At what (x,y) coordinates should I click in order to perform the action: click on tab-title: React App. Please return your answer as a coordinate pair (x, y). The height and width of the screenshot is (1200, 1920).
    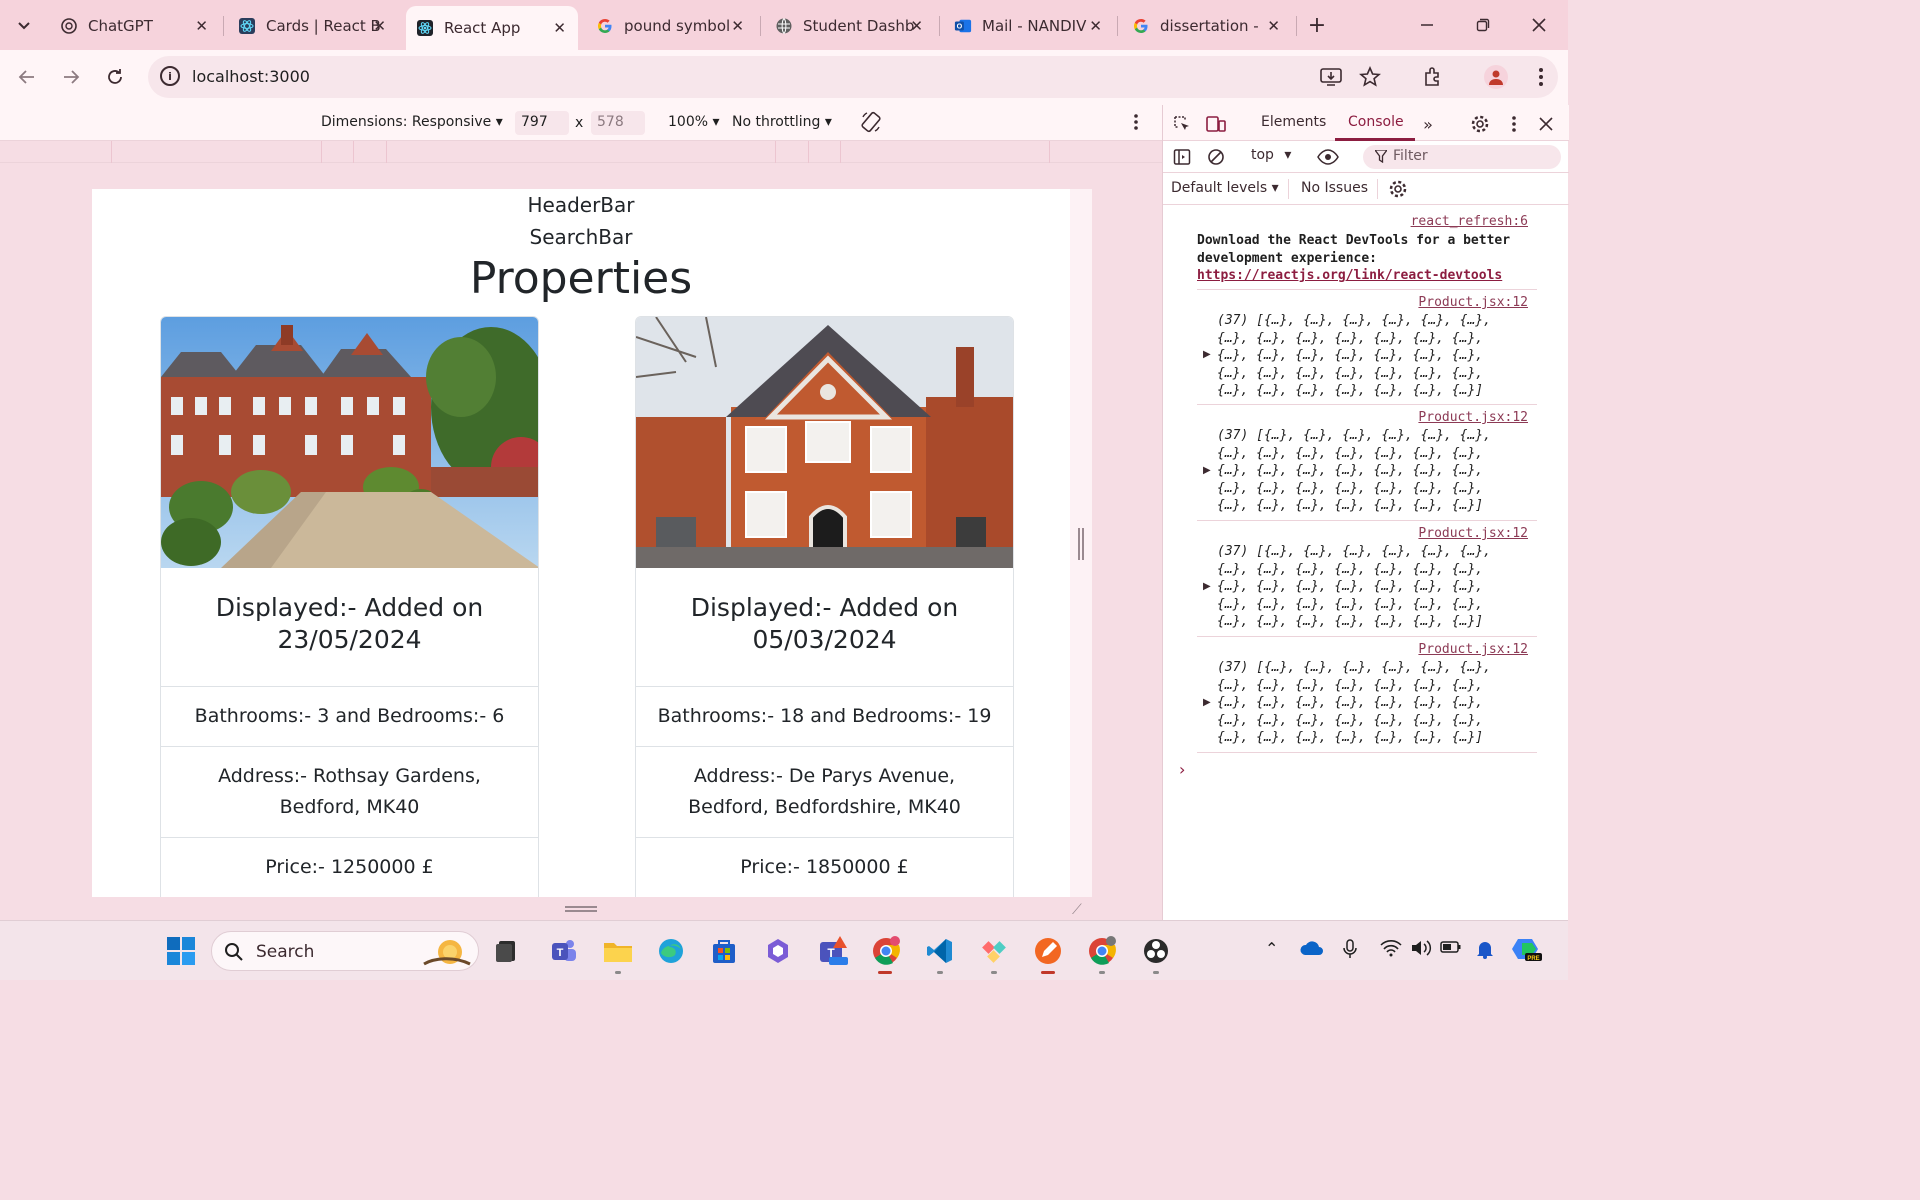
    Looking at the image, I should click on (482, 28).